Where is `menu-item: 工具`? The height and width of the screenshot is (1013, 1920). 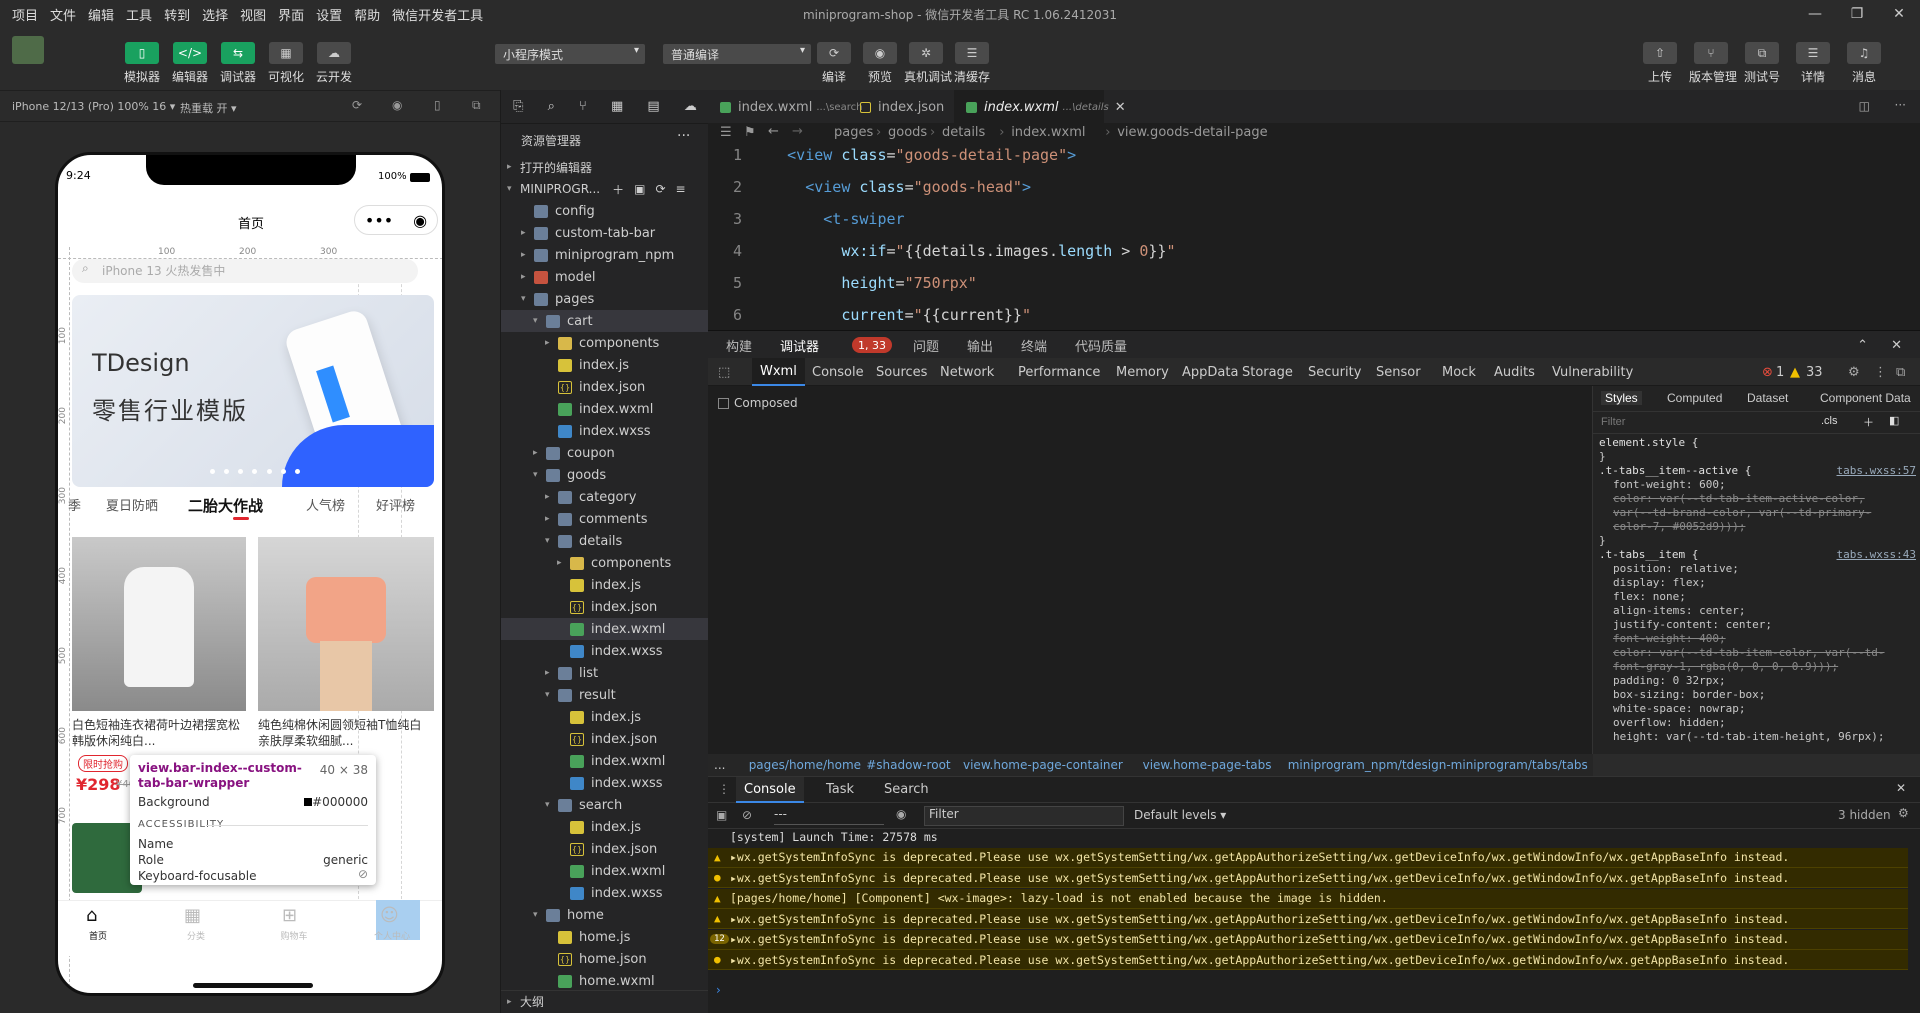
menu-item: 工具 is located at coordinates (139, 14).